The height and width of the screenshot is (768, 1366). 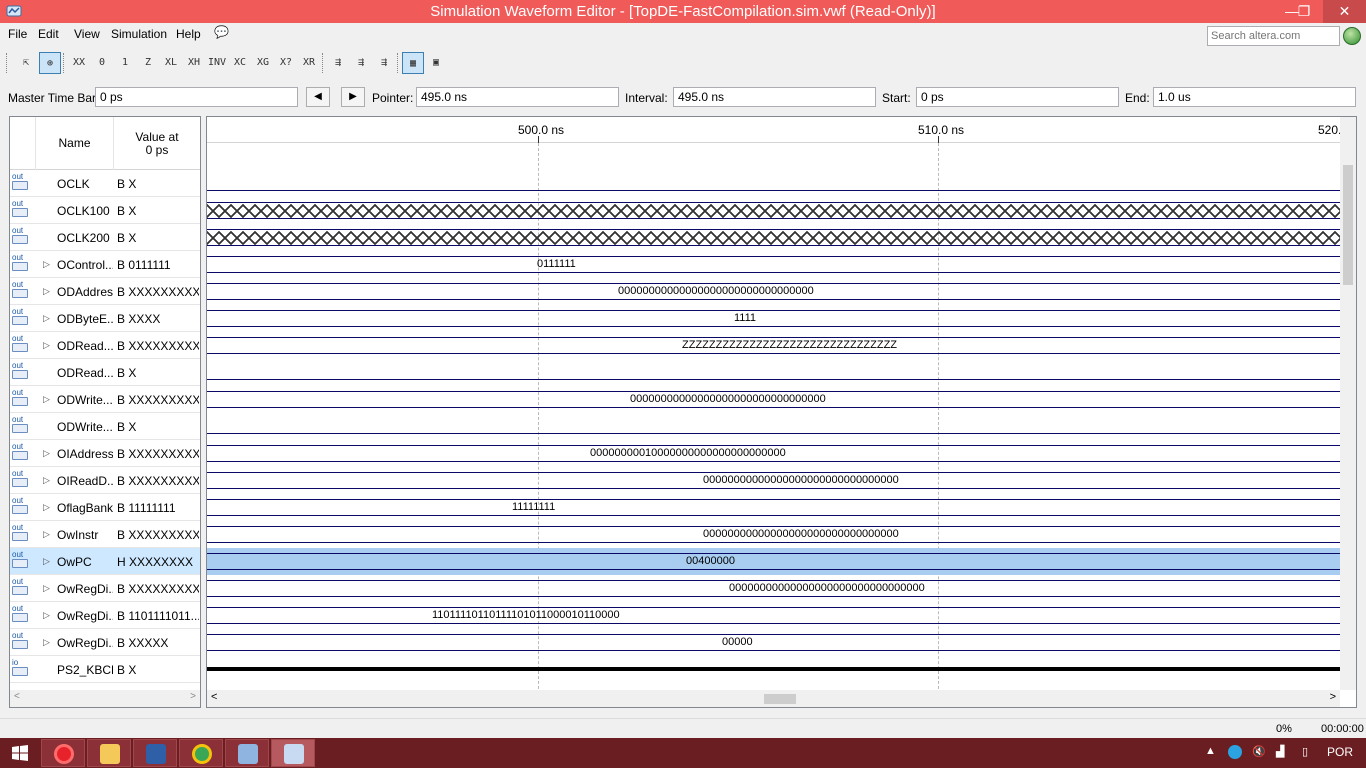 What do you see at coordinates (318, 97) in the screenshot?
I see `previous-transition-button: ◀` at bounding box center [318, 97].